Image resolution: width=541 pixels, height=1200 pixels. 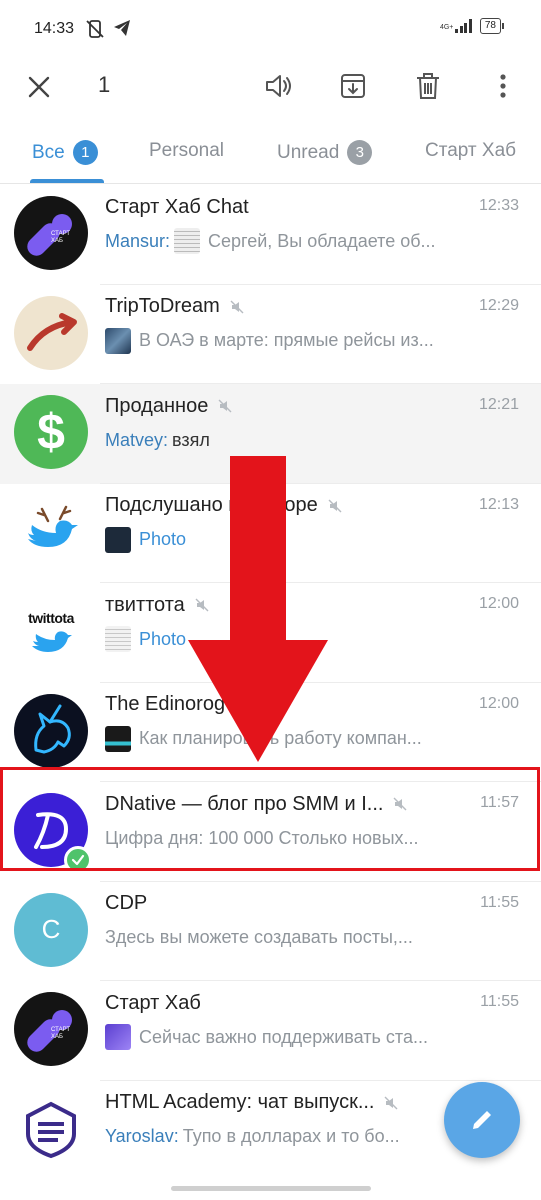 What do you see at coordinates (138, 240) in the screenshot?
I see `message-sender: Mansur:` at bounding box center [138, 240].